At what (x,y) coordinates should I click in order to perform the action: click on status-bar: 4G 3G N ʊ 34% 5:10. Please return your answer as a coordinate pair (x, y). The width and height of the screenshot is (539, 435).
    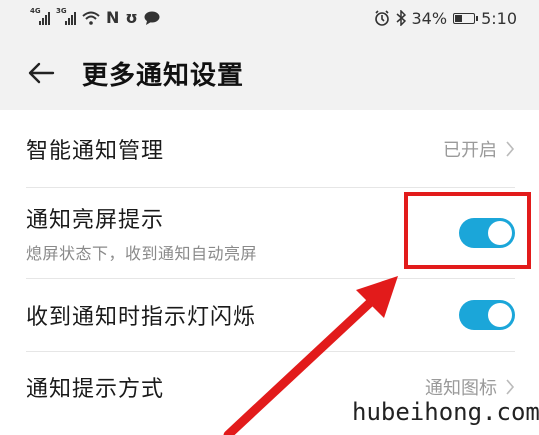
    Looking at the image, I should click on (269, 18).